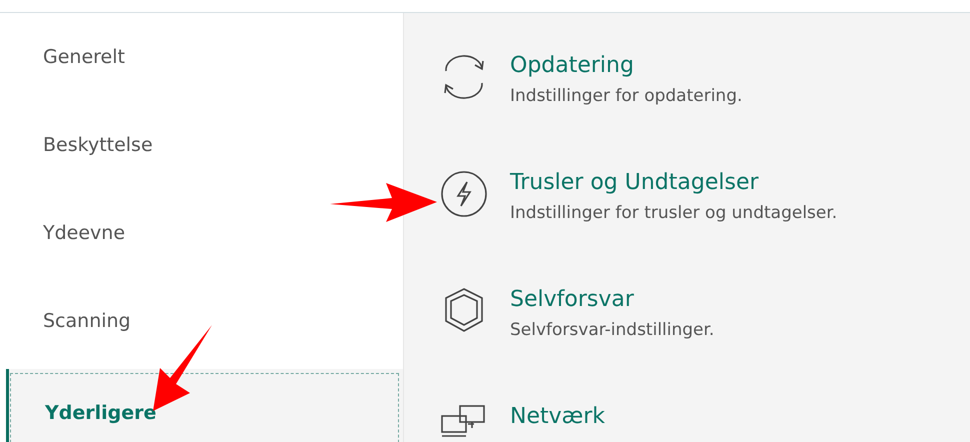 The height and width of the screenshot is (442, 970). I want to click on sidebar-item: Beskyttelse, so click(201, 145).